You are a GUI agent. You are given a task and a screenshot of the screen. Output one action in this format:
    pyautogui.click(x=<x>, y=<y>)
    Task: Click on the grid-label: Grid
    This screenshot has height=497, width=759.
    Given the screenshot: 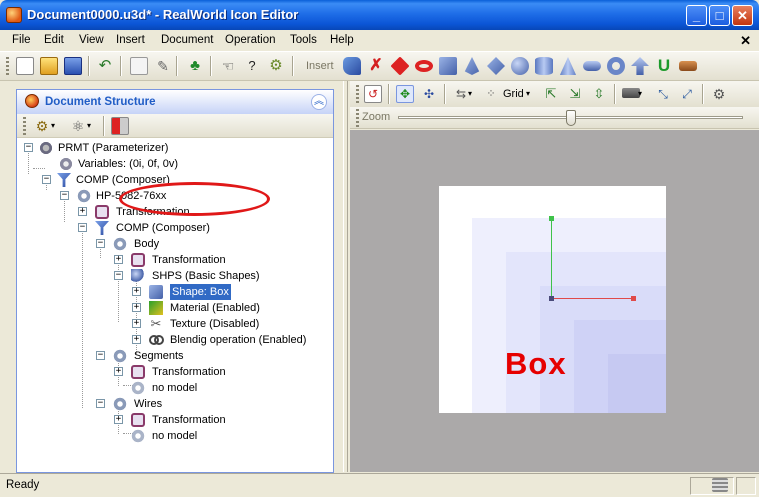 What is the action you would take?
    pyautogui.click(x=513, y=94)
    